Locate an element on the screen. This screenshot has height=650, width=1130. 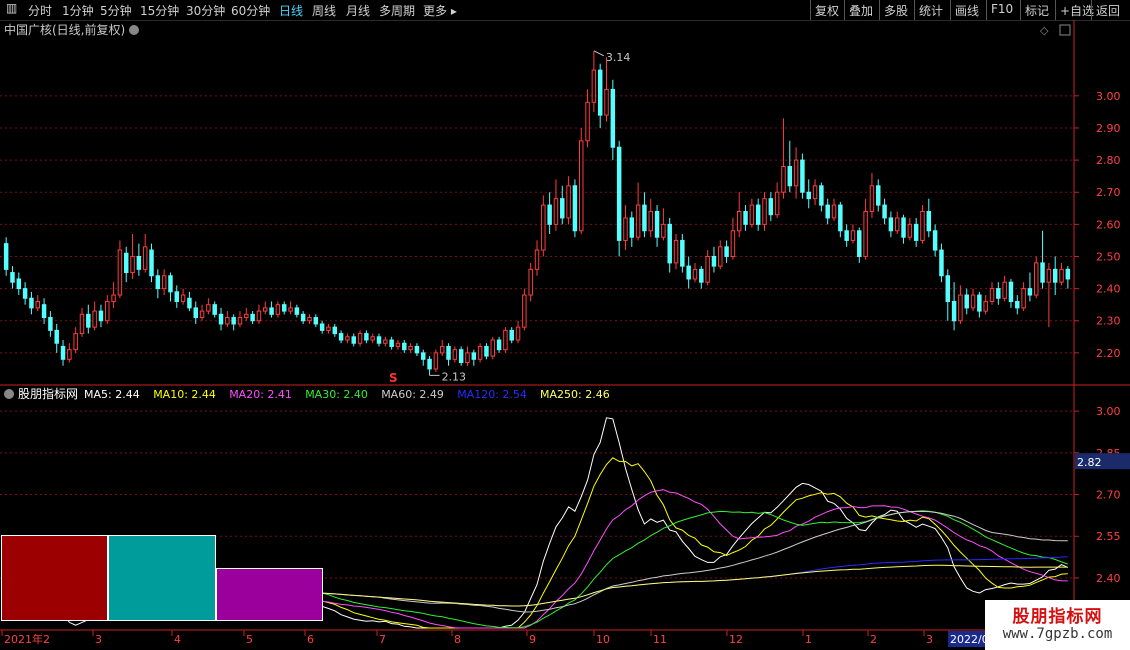
ind-tick-label: 2.40 is located at coordinates (1108, 578).